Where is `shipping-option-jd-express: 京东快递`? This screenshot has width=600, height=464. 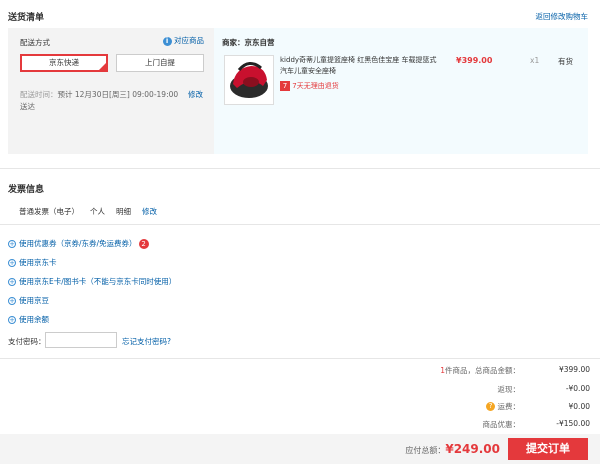
shipping-option-jd-express: 京东快递 is located at coordinates (64, 63).